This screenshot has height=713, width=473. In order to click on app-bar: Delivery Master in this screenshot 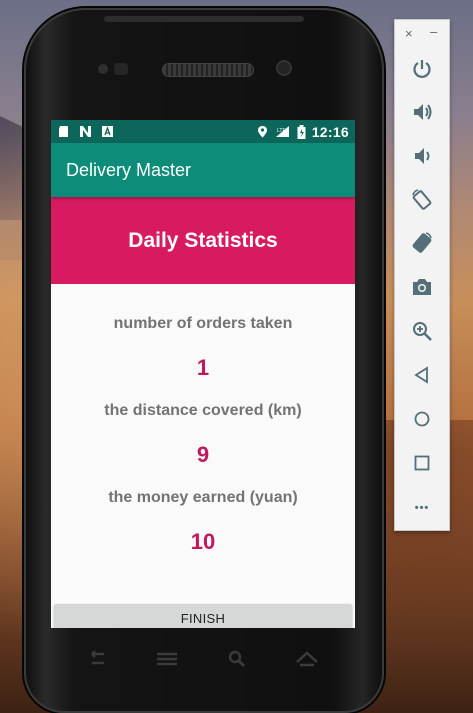, I will do `click(203, 170)`.